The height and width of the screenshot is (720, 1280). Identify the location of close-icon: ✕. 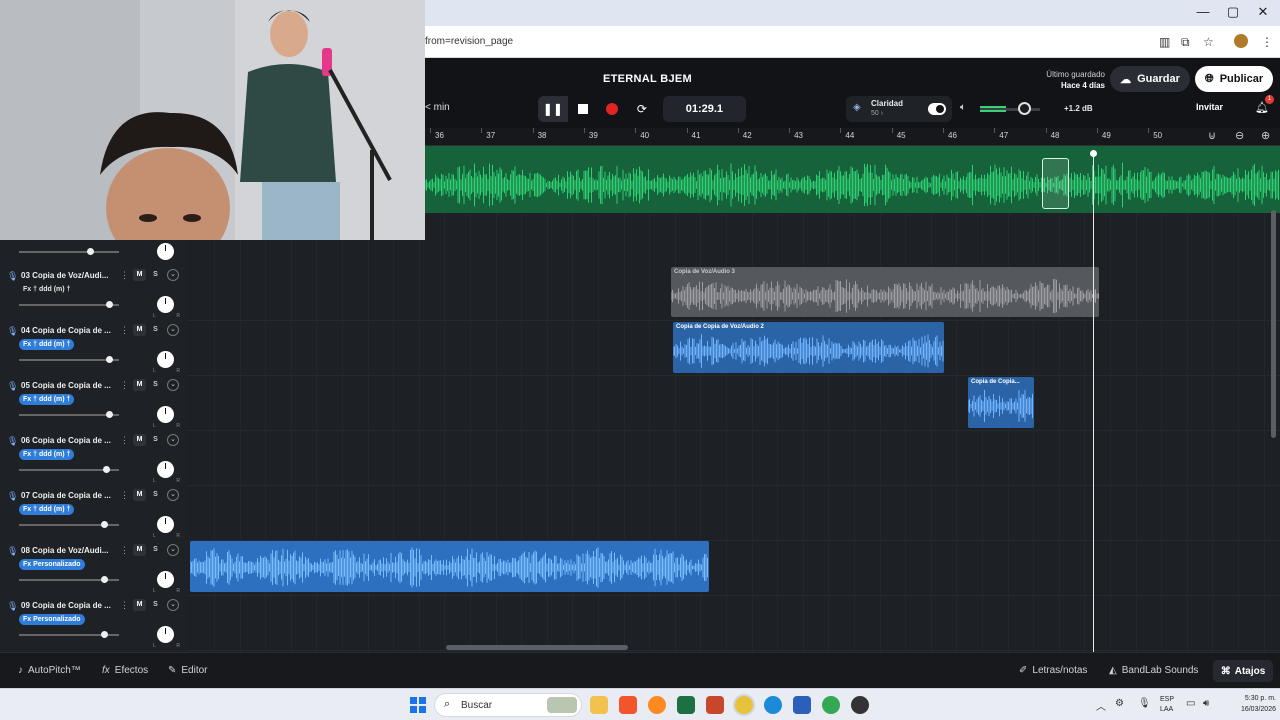
(1263, 12).